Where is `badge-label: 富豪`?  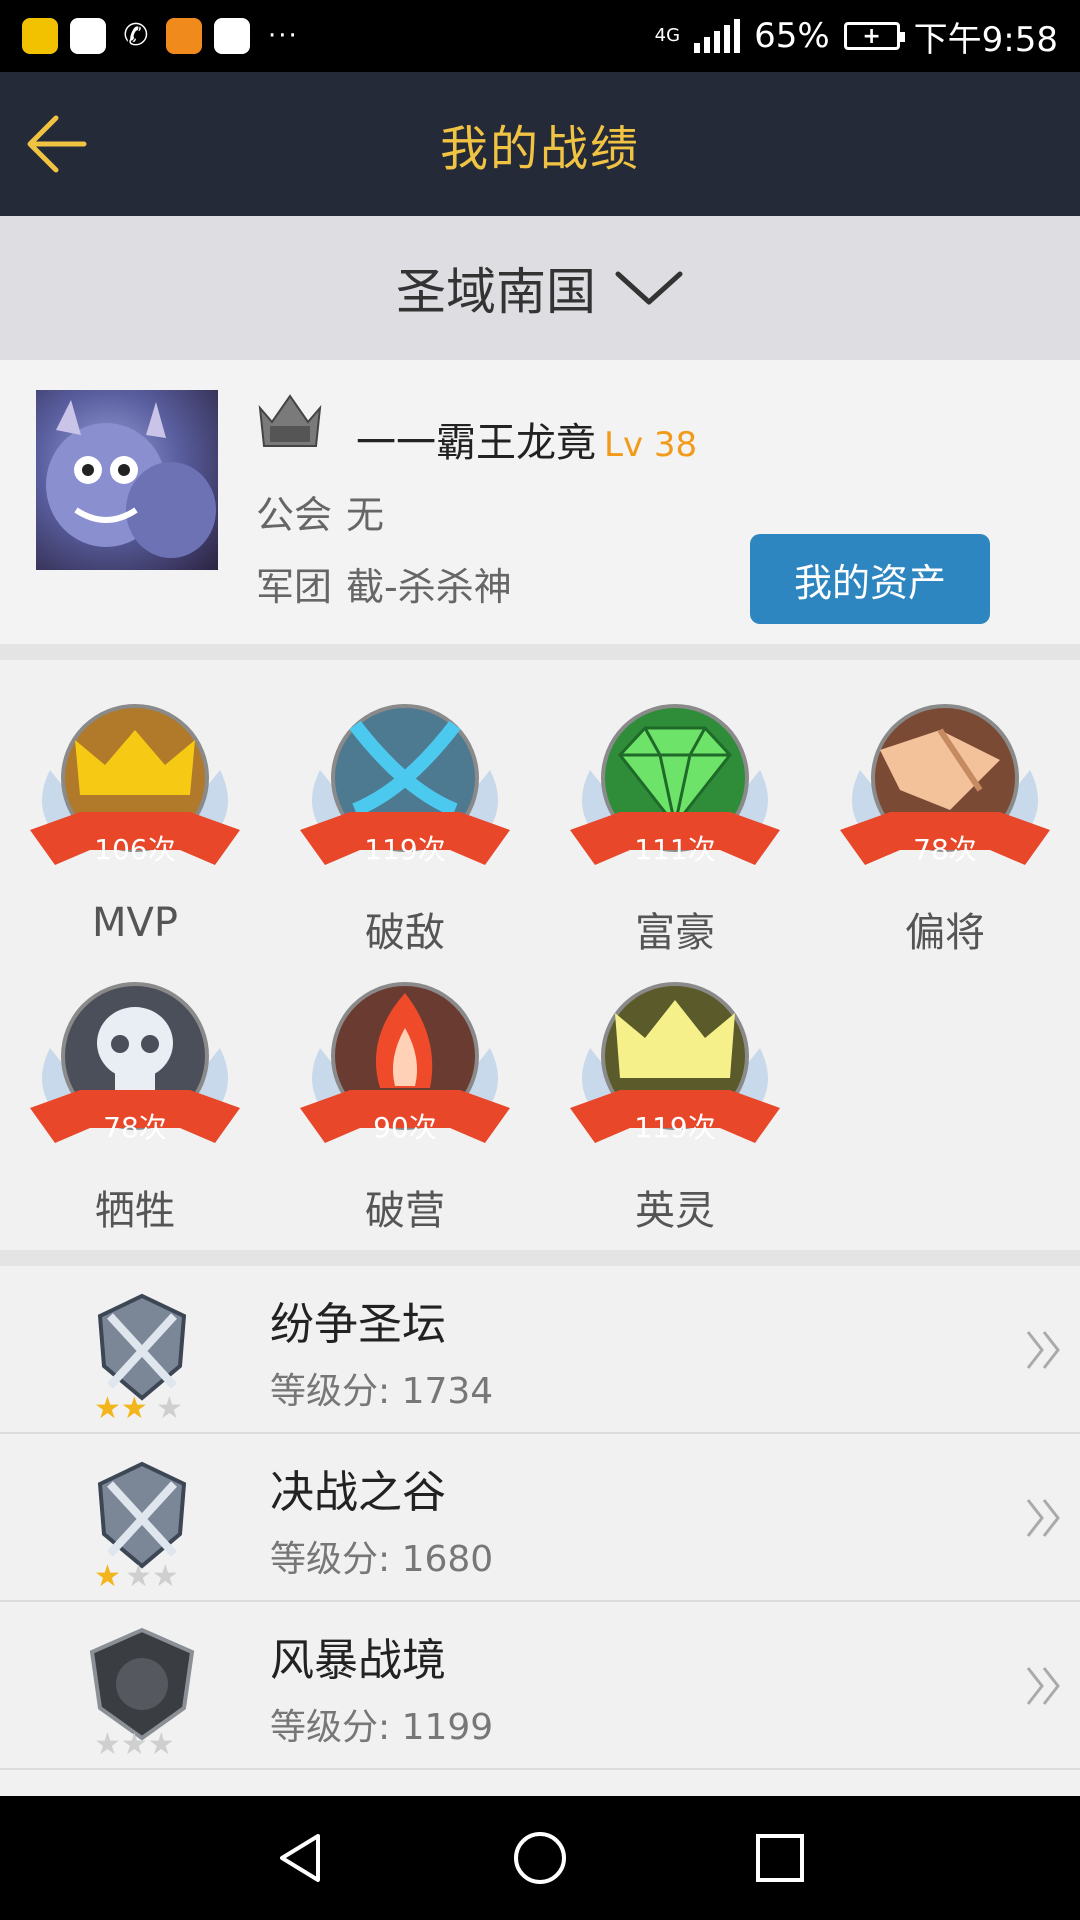
badge-label: 富豪 is located at coordinates (675, 933).